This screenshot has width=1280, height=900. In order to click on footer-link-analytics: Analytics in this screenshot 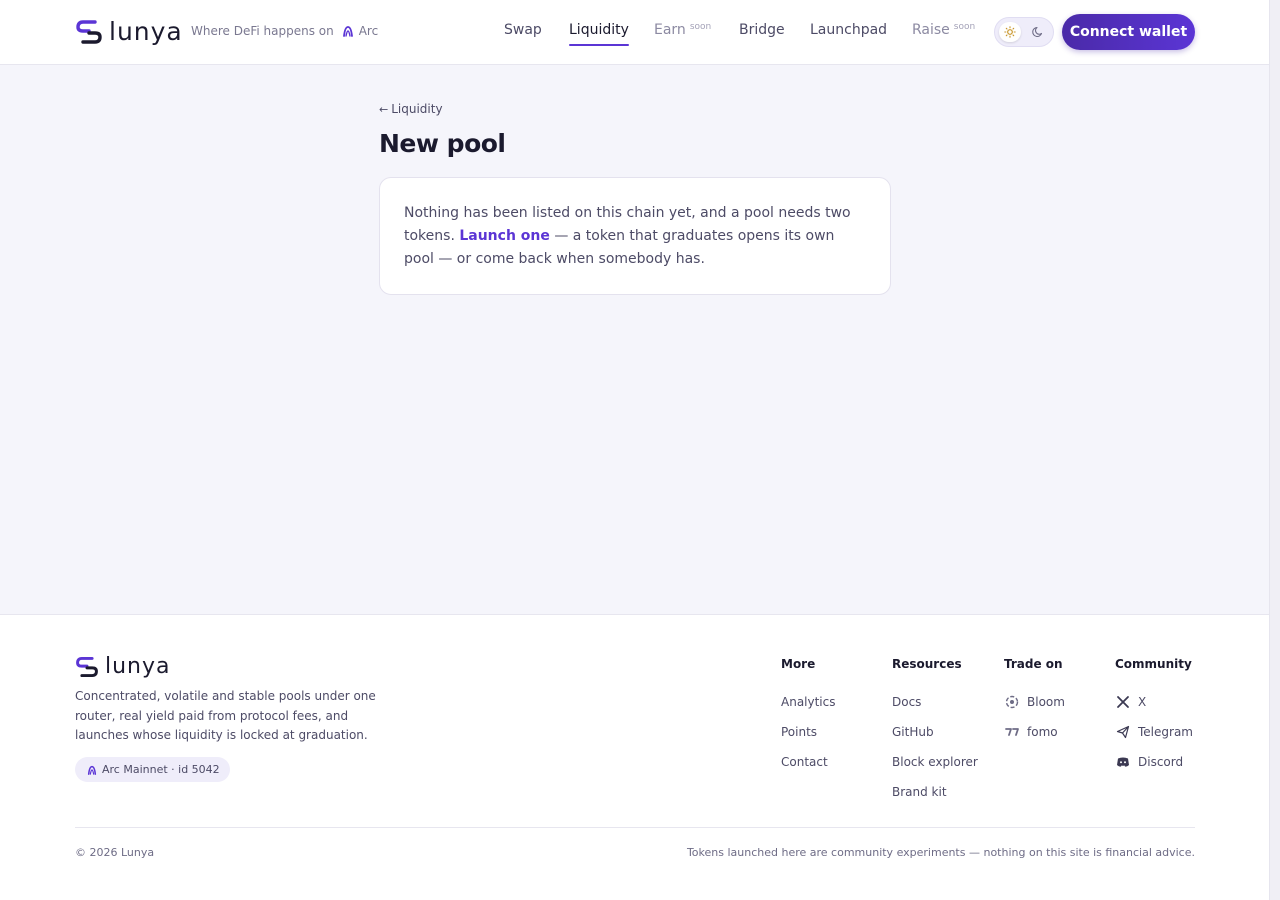, I will do `click(808, 702)`.